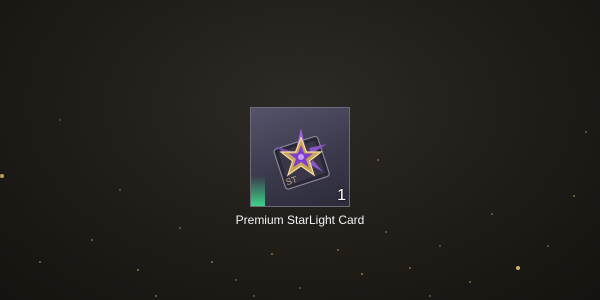 This screenshot has width=600, height=300. Describe the element at coordinates (341, 195) in the screenshot. I see `item-quantity: 1` at that location.